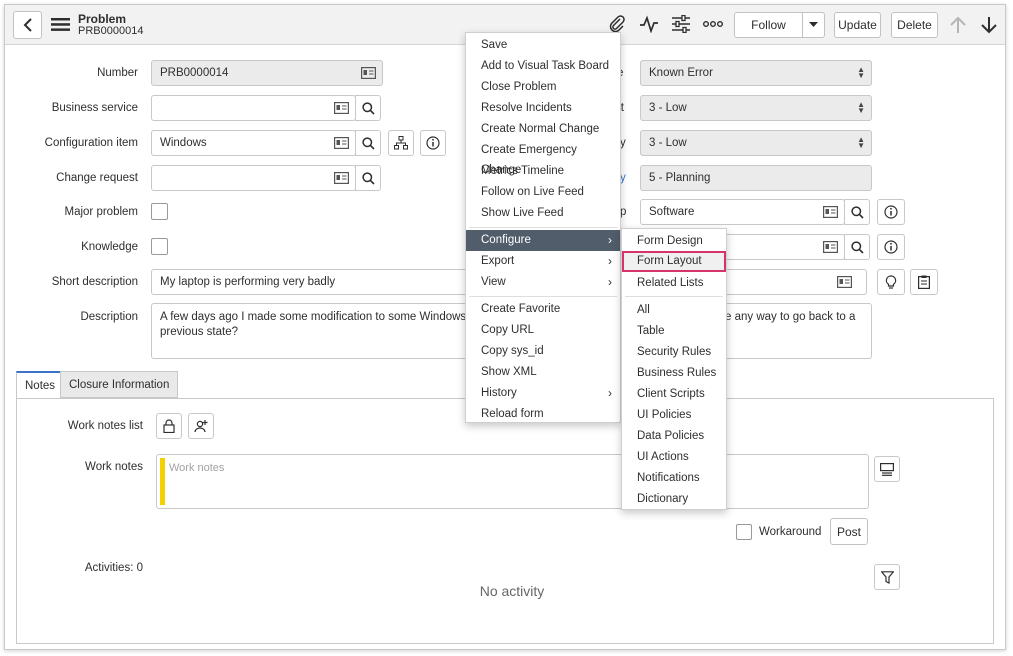 The image size is (1013, 656). What do you see at coordinates (543, 330) in the screenshot?
I see `menu-item-copy-url: Copy URL` at bounding box center [543, 330].